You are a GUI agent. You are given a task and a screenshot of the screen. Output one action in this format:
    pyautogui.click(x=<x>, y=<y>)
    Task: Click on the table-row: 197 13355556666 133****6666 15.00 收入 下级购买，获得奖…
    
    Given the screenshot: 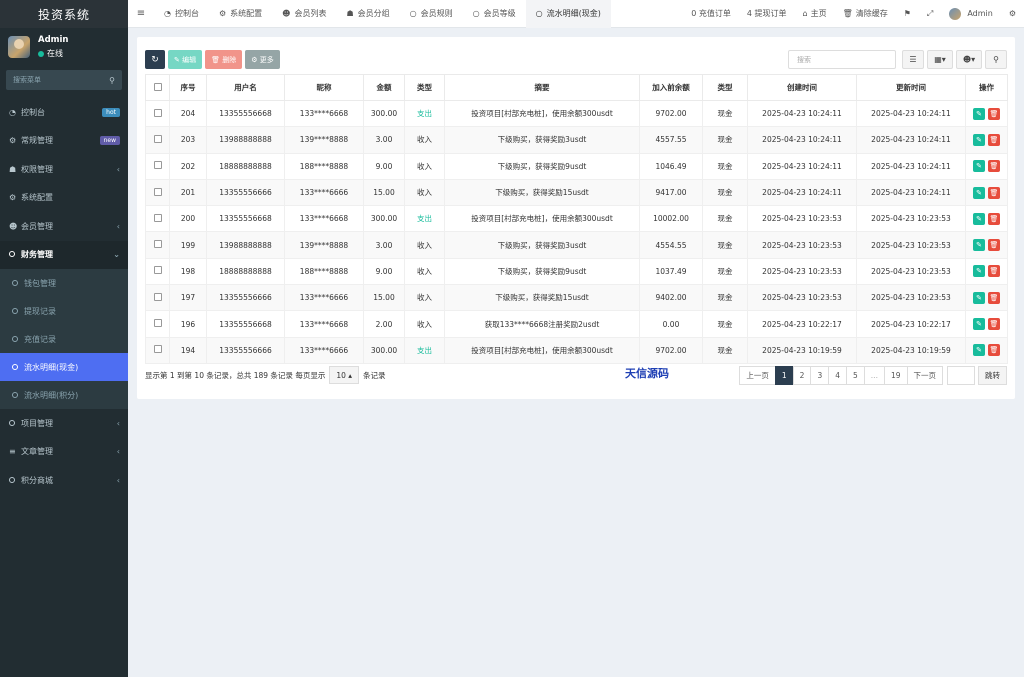 What is the action you would take?
    pyautogui.click(x=576, y=298)
    